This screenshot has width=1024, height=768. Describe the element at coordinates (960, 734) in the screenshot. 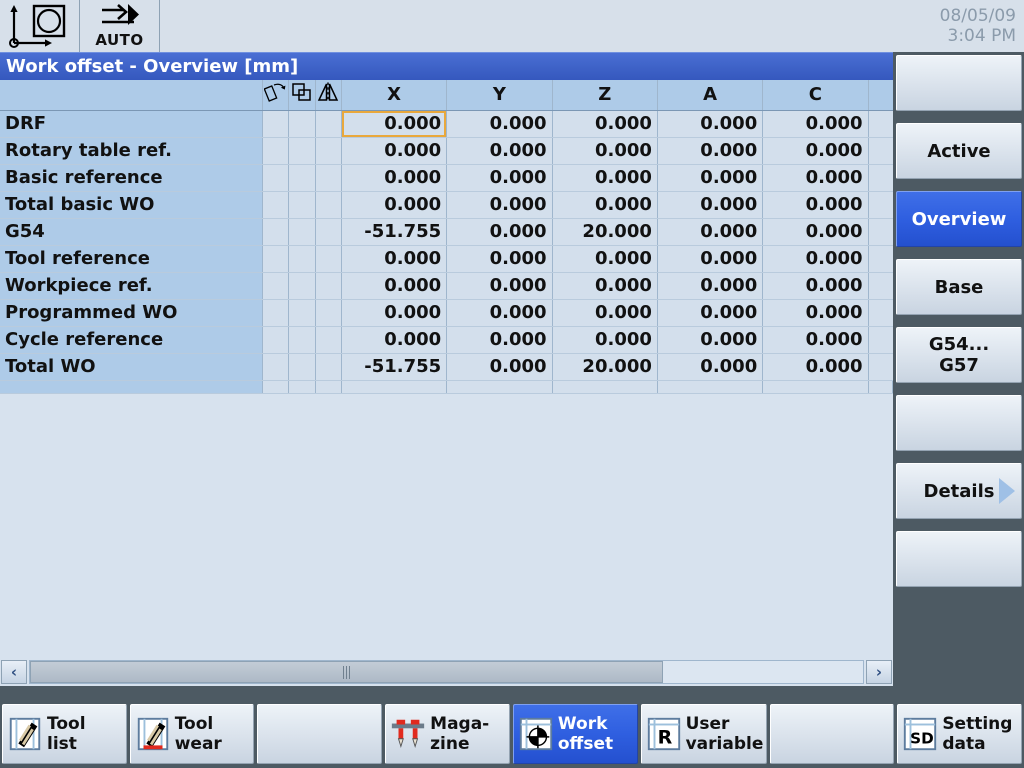

I see `horizontal-softkey-8: SD Setting data` at that location.